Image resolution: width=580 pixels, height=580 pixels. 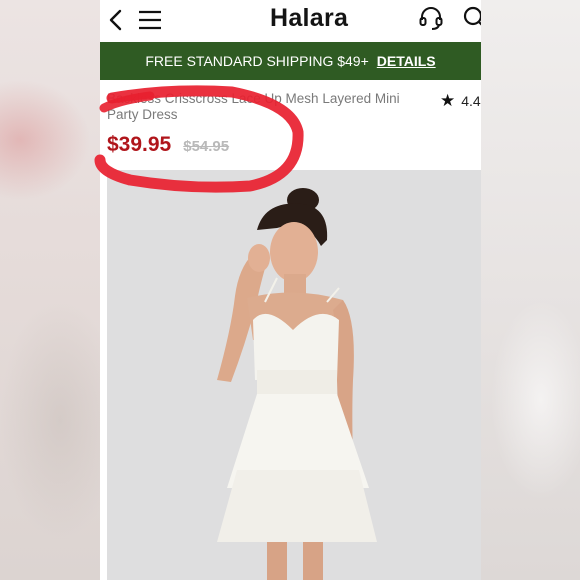 I want to click on shipping-details-link: DETAILS, so click(x=406, y=61).